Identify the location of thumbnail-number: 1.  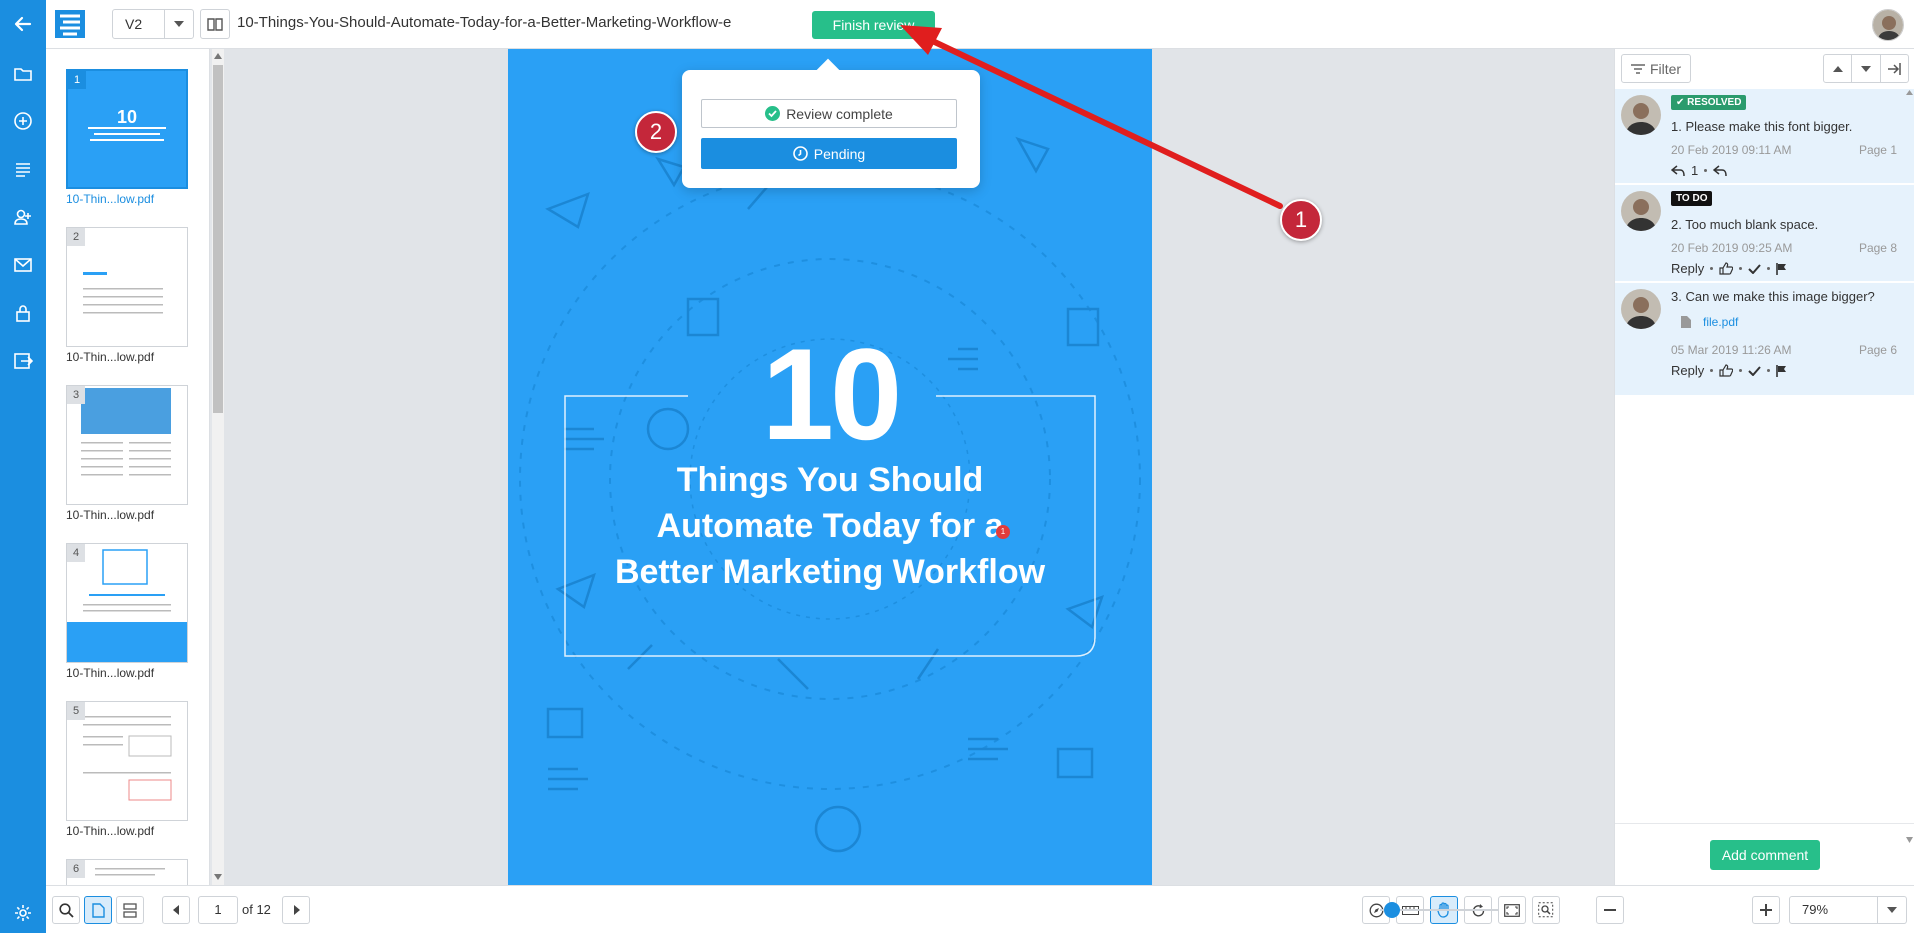
(77, 80).